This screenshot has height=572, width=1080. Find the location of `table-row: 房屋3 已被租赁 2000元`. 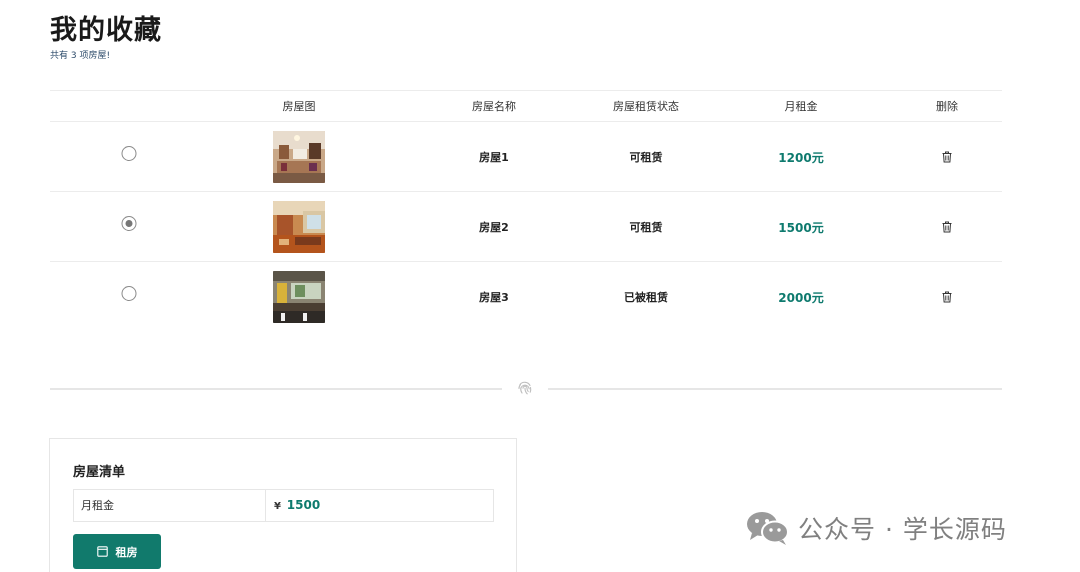

table-row: 房屋3 已被租赁 2000元 is located at coordinates (526, 297).